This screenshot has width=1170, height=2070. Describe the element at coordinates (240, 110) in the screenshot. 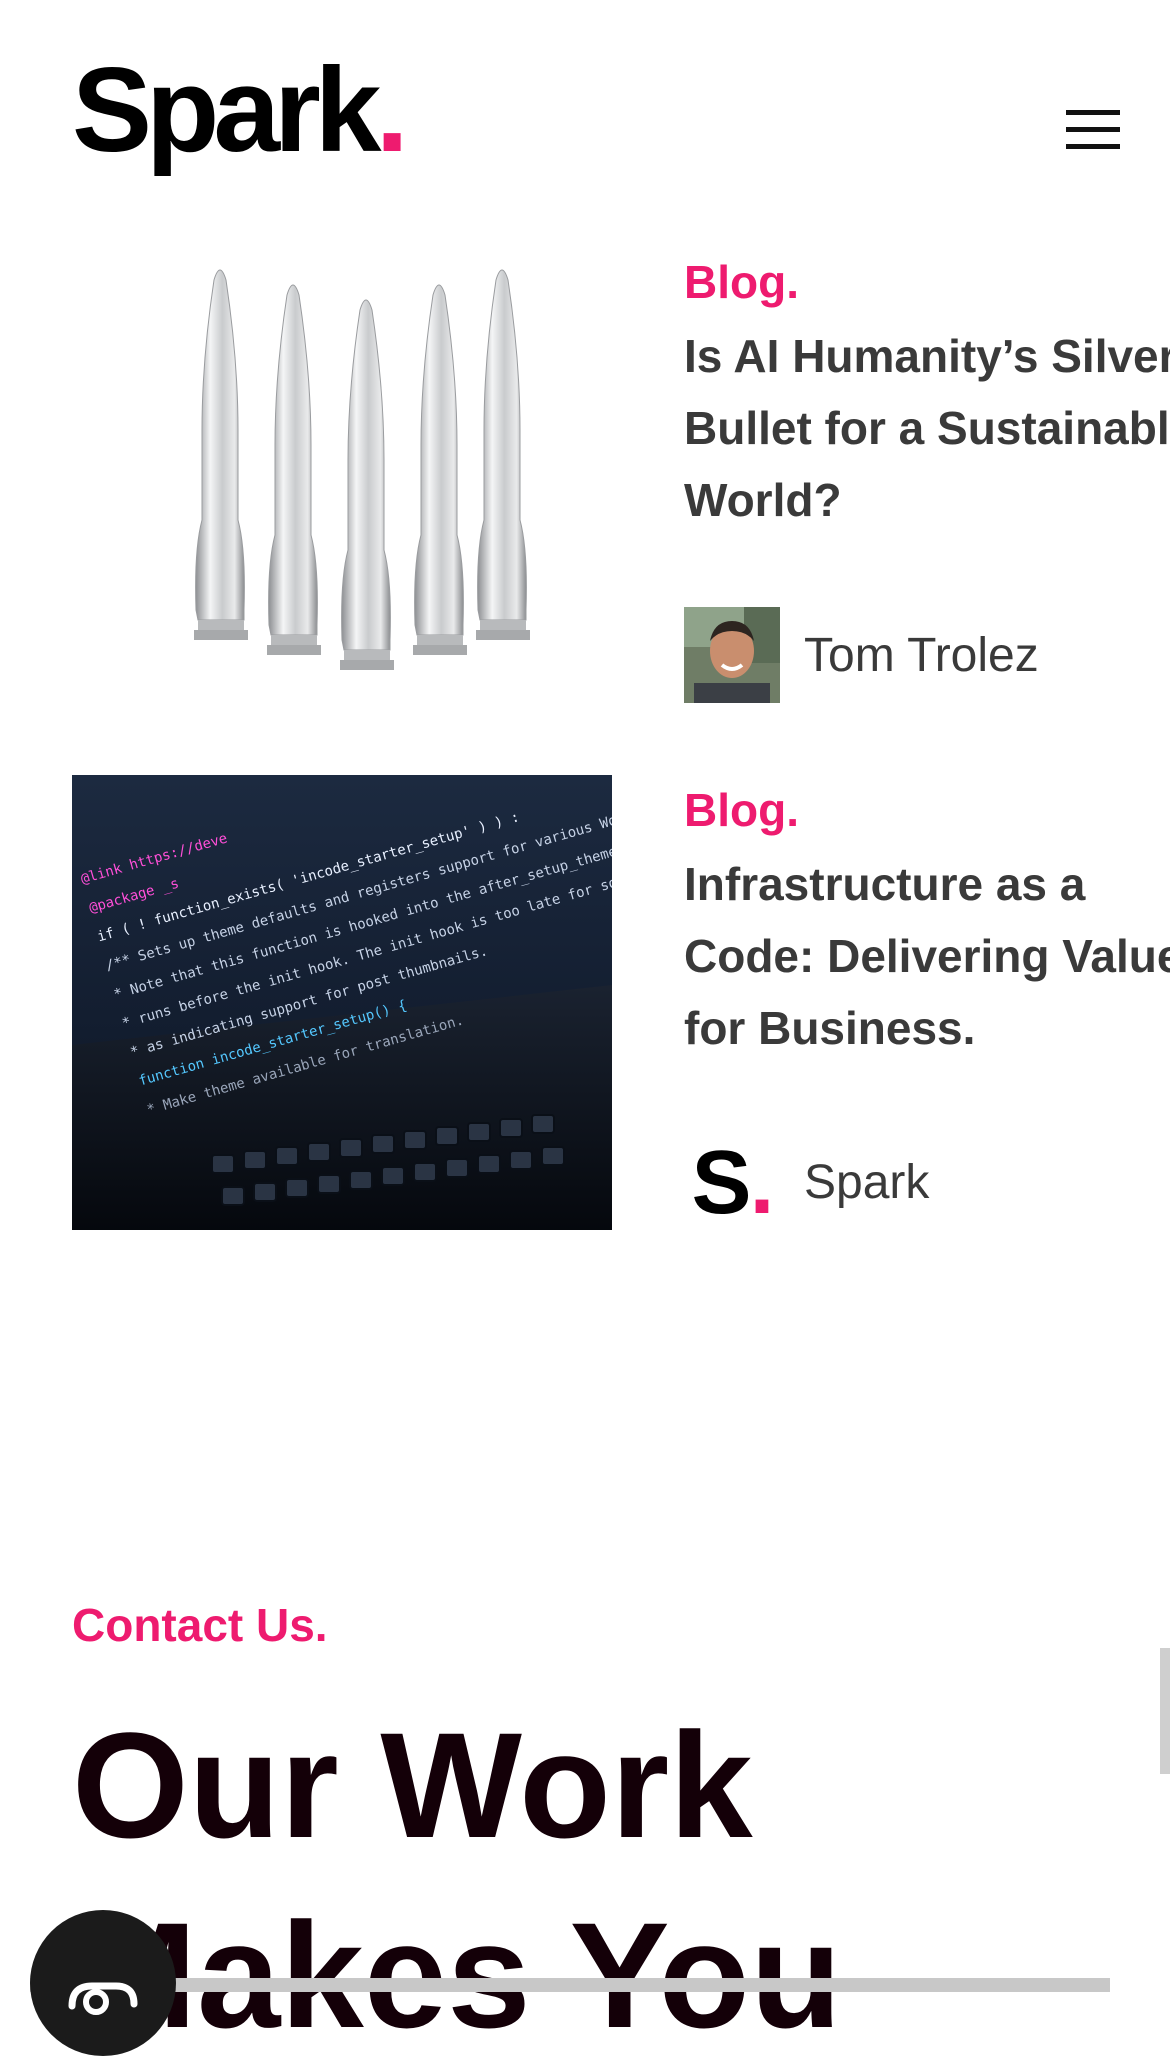

I see `spark-logo: Spark.` at that location.